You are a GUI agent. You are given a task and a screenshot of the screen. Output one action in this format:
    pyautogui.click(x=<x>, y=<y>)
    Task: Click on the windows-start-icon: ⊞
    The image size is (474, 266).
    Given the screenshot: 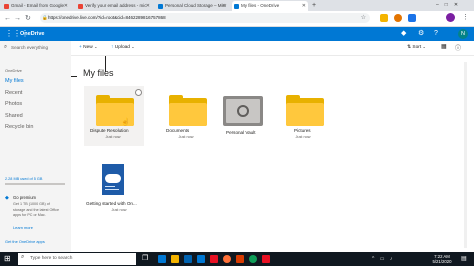 What is the action you would take?
    pyautogui.click(x=7, y=259)
    